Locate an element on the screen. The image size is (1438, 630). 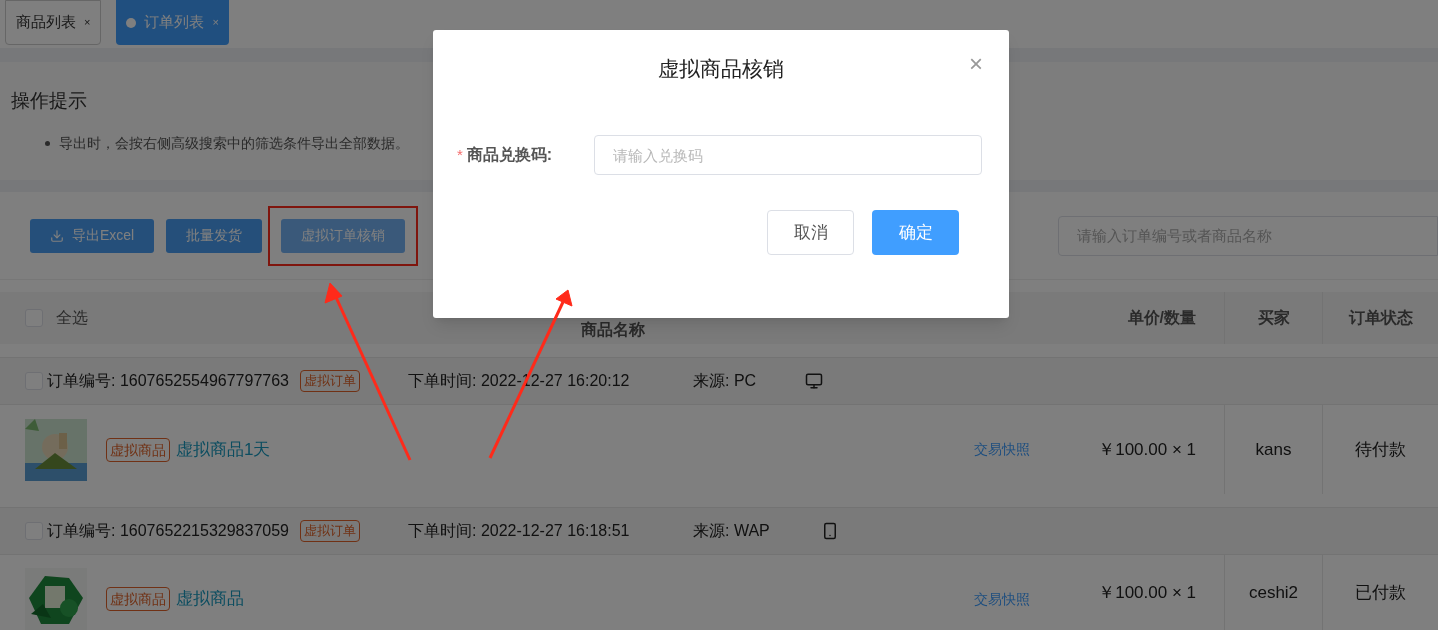
tab: 订单列表 × is located at coordinates (172, 22).